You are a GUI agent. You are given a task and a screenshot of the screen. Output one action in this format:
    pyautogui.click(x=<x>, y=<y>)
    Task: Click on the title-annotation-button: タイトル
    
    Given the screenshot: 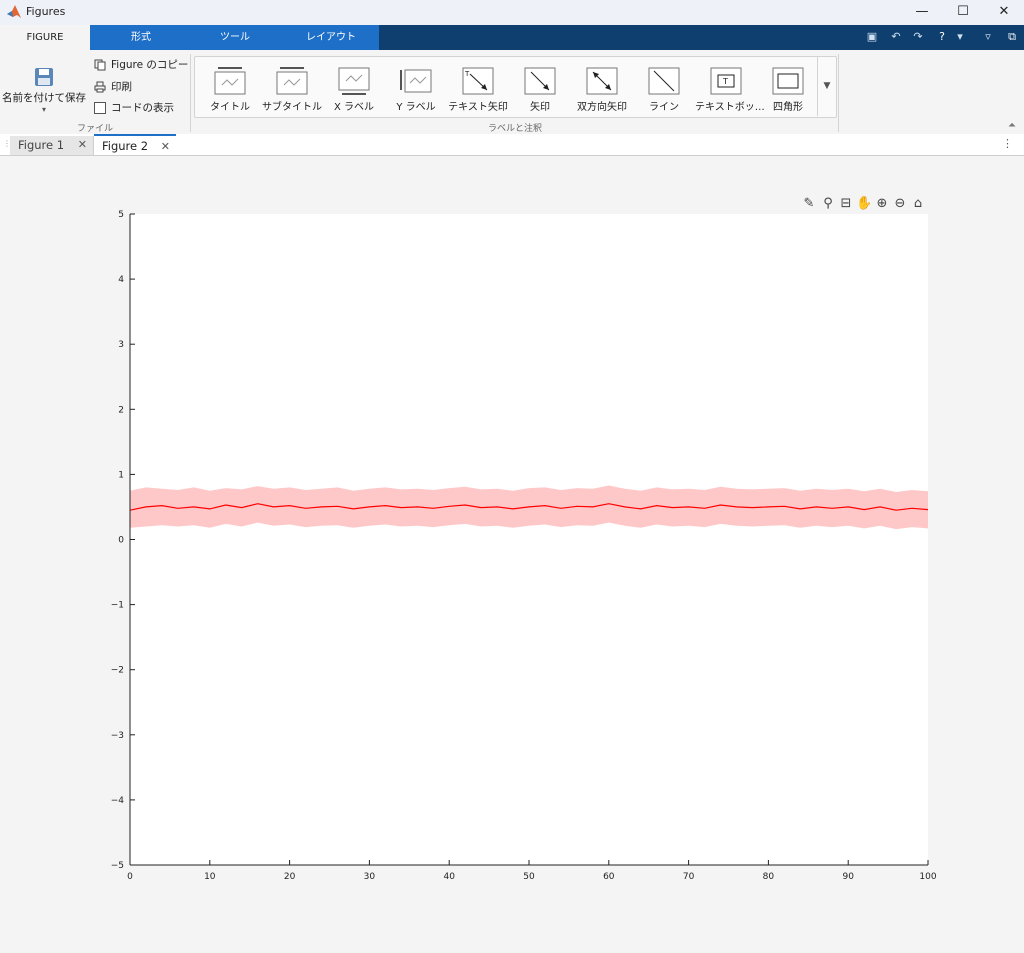 What is the action you would take?
    pyautogui.click(x=230, y=87)
    